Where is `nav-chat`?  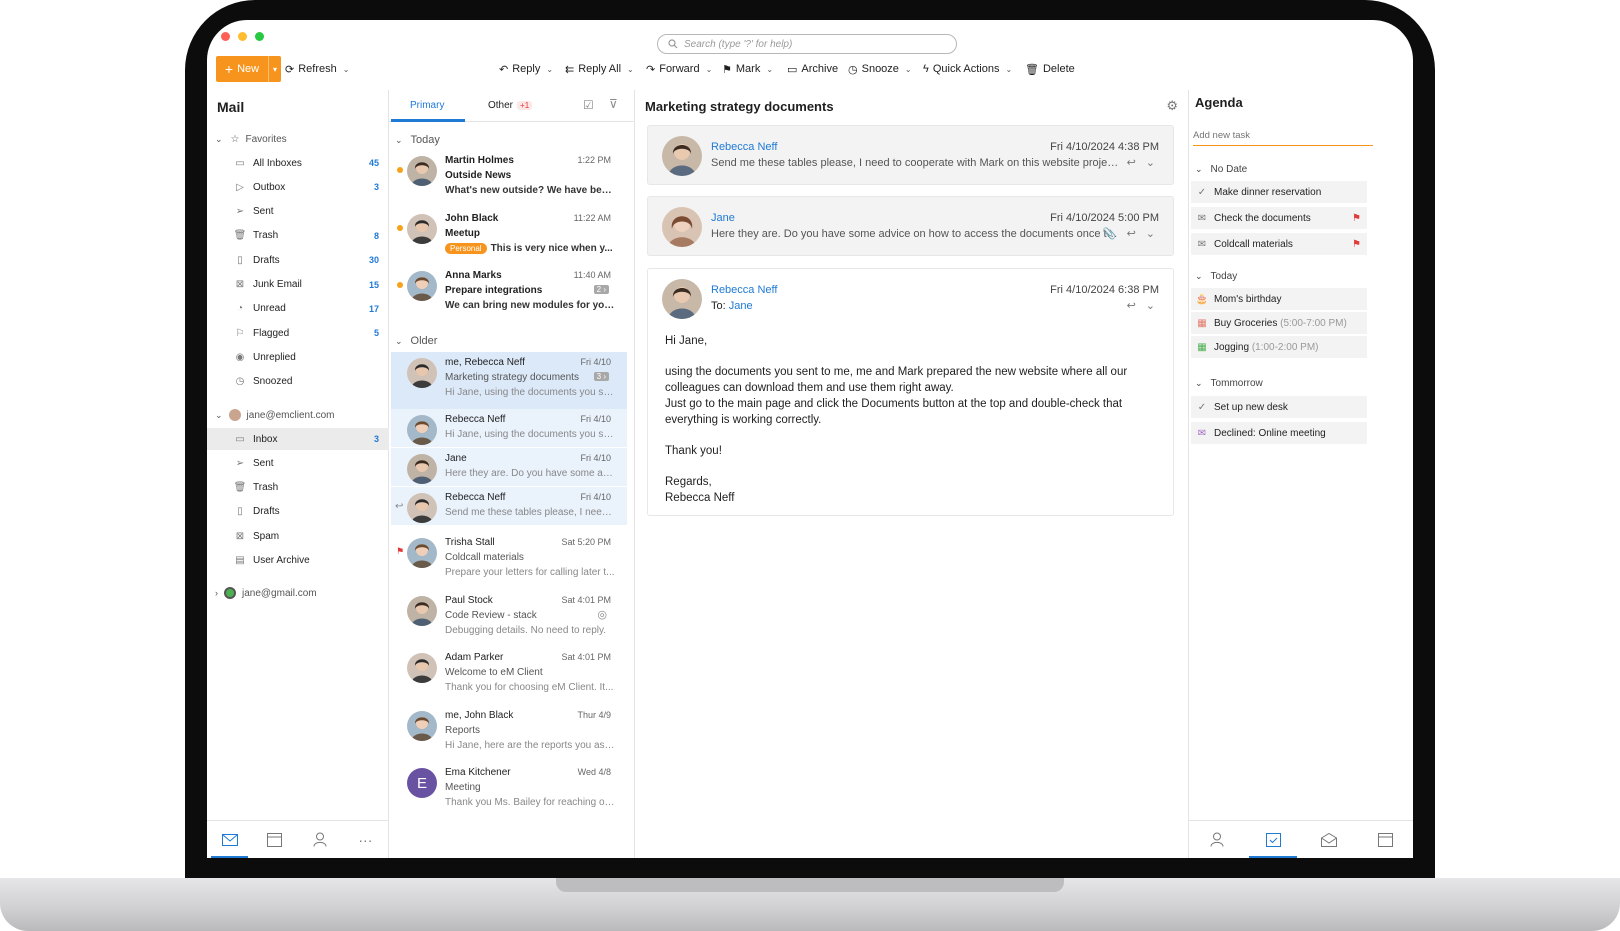
nav-chat is located at coordinates (1329, 840).